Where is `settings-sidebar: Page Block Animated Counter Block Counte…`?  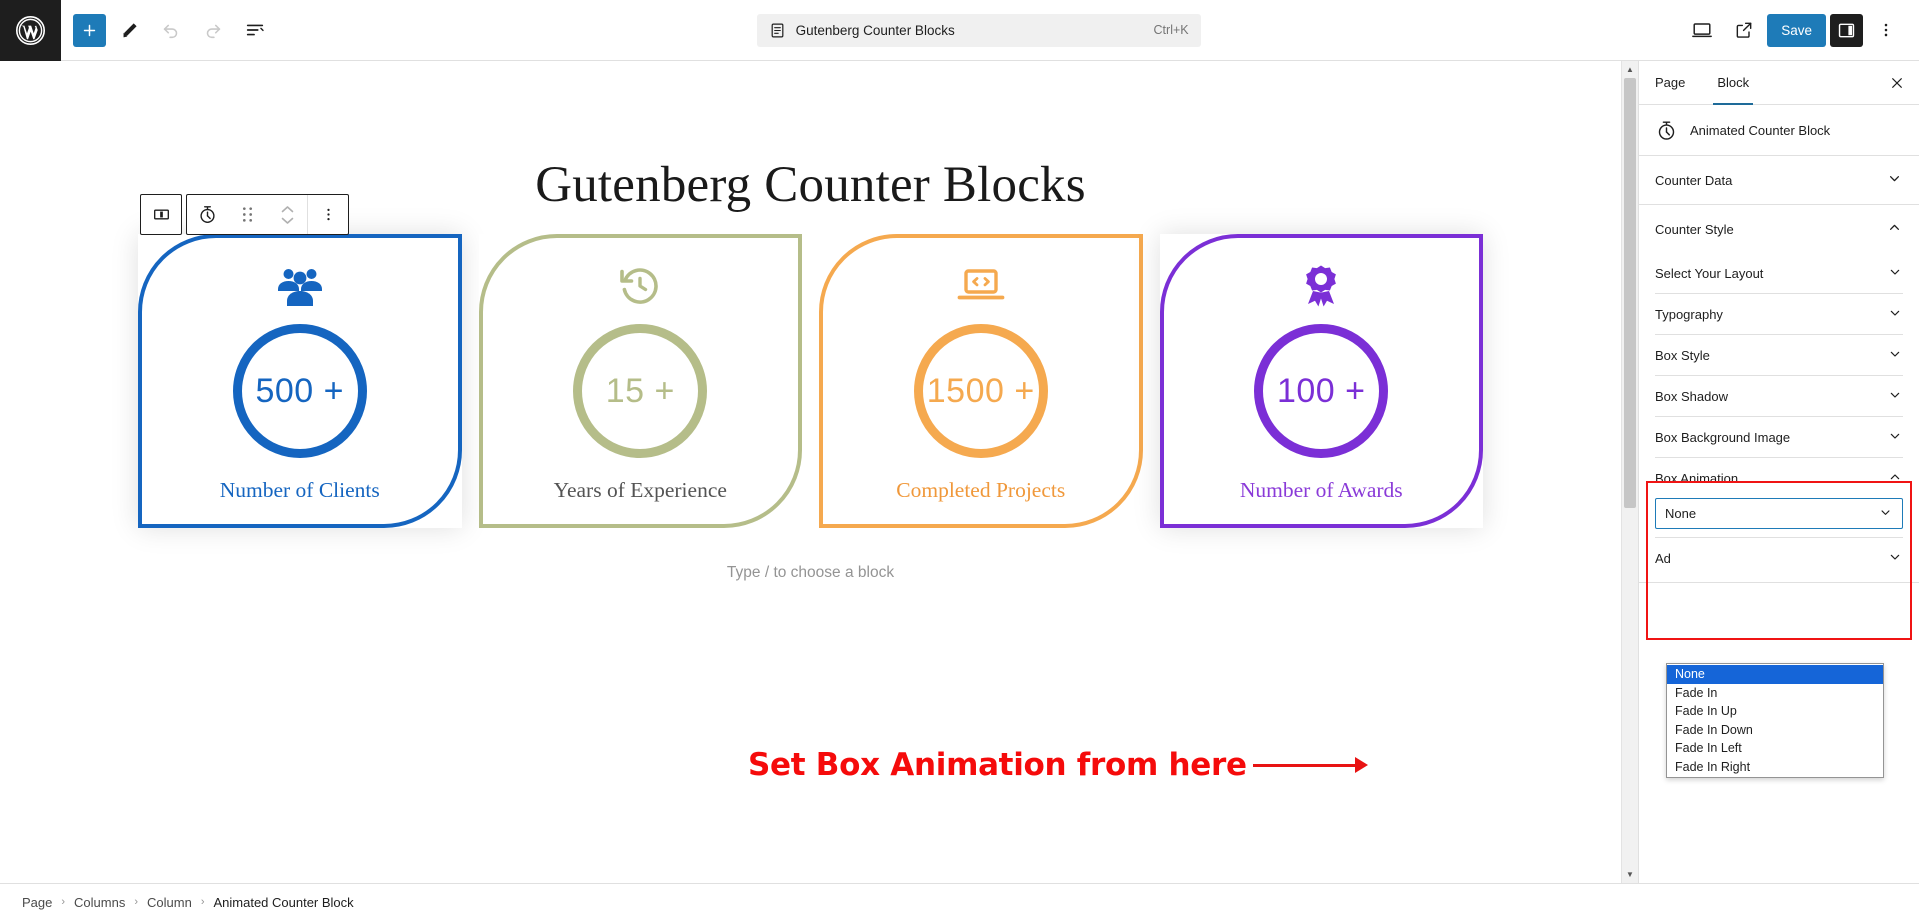 settings-sidebar: Page Block Animated Counter Block Counte… is located at coordinates (1778, 472).